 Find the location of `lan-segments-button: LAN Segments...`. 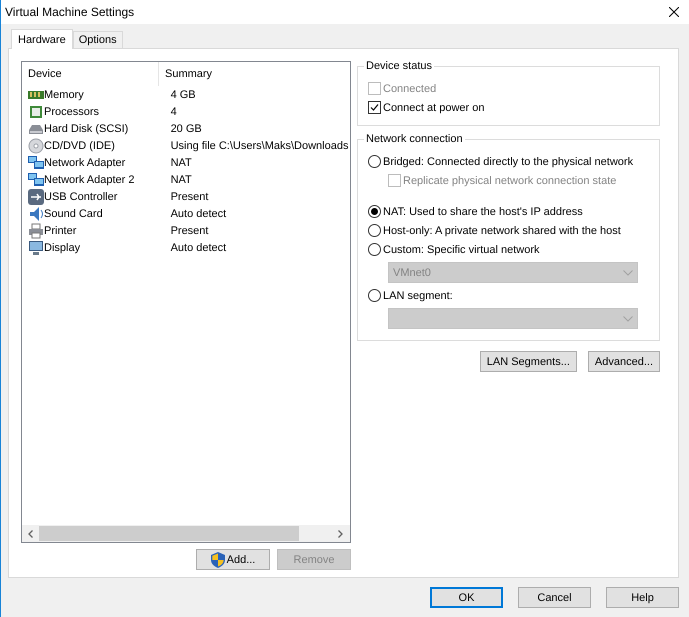

lan-segments-button: LAN Segments... is located at coordinates (528, 361).